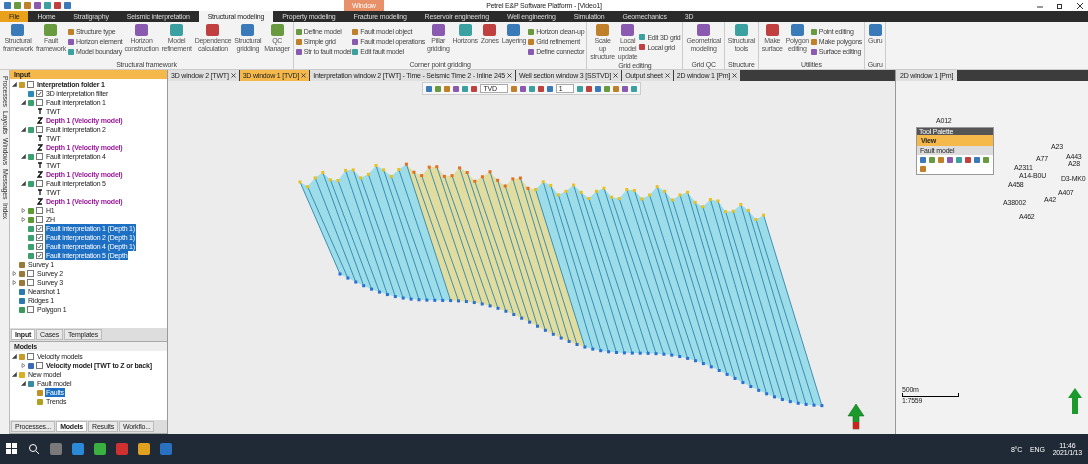  What do you see at coordinates (34, 449) in the screenshot?
I see `search-icon` at bounding box center [34, 449].